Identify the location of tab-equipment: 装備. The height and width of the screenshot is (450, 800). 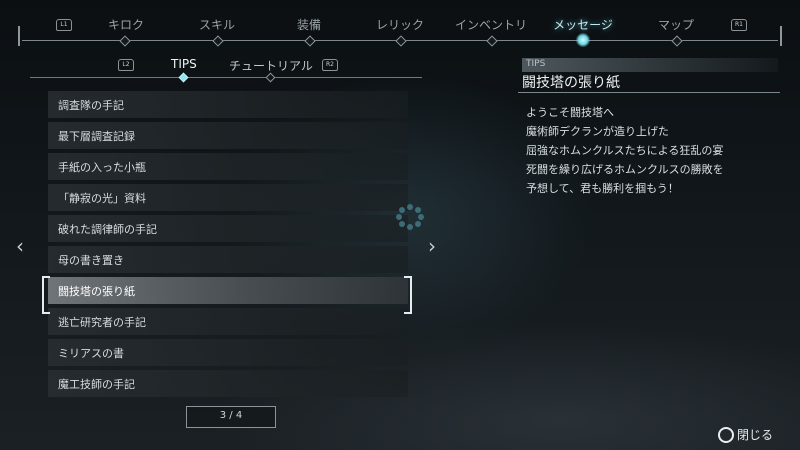
(309, 24).